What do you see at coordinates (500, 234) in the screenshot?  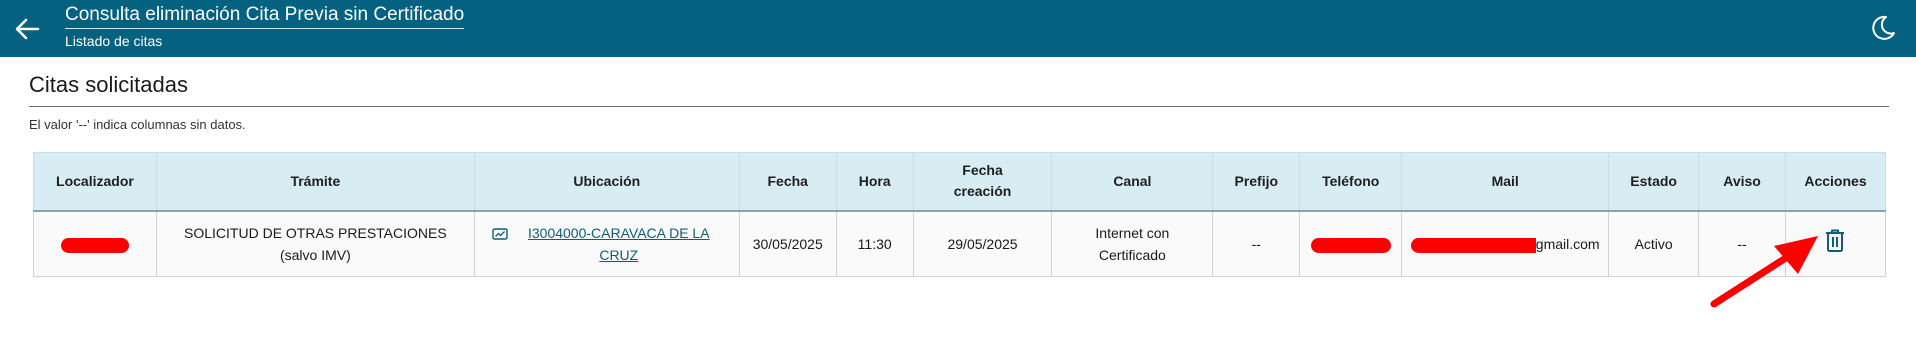 I see `map-icon` at bounding box center [500, 234].